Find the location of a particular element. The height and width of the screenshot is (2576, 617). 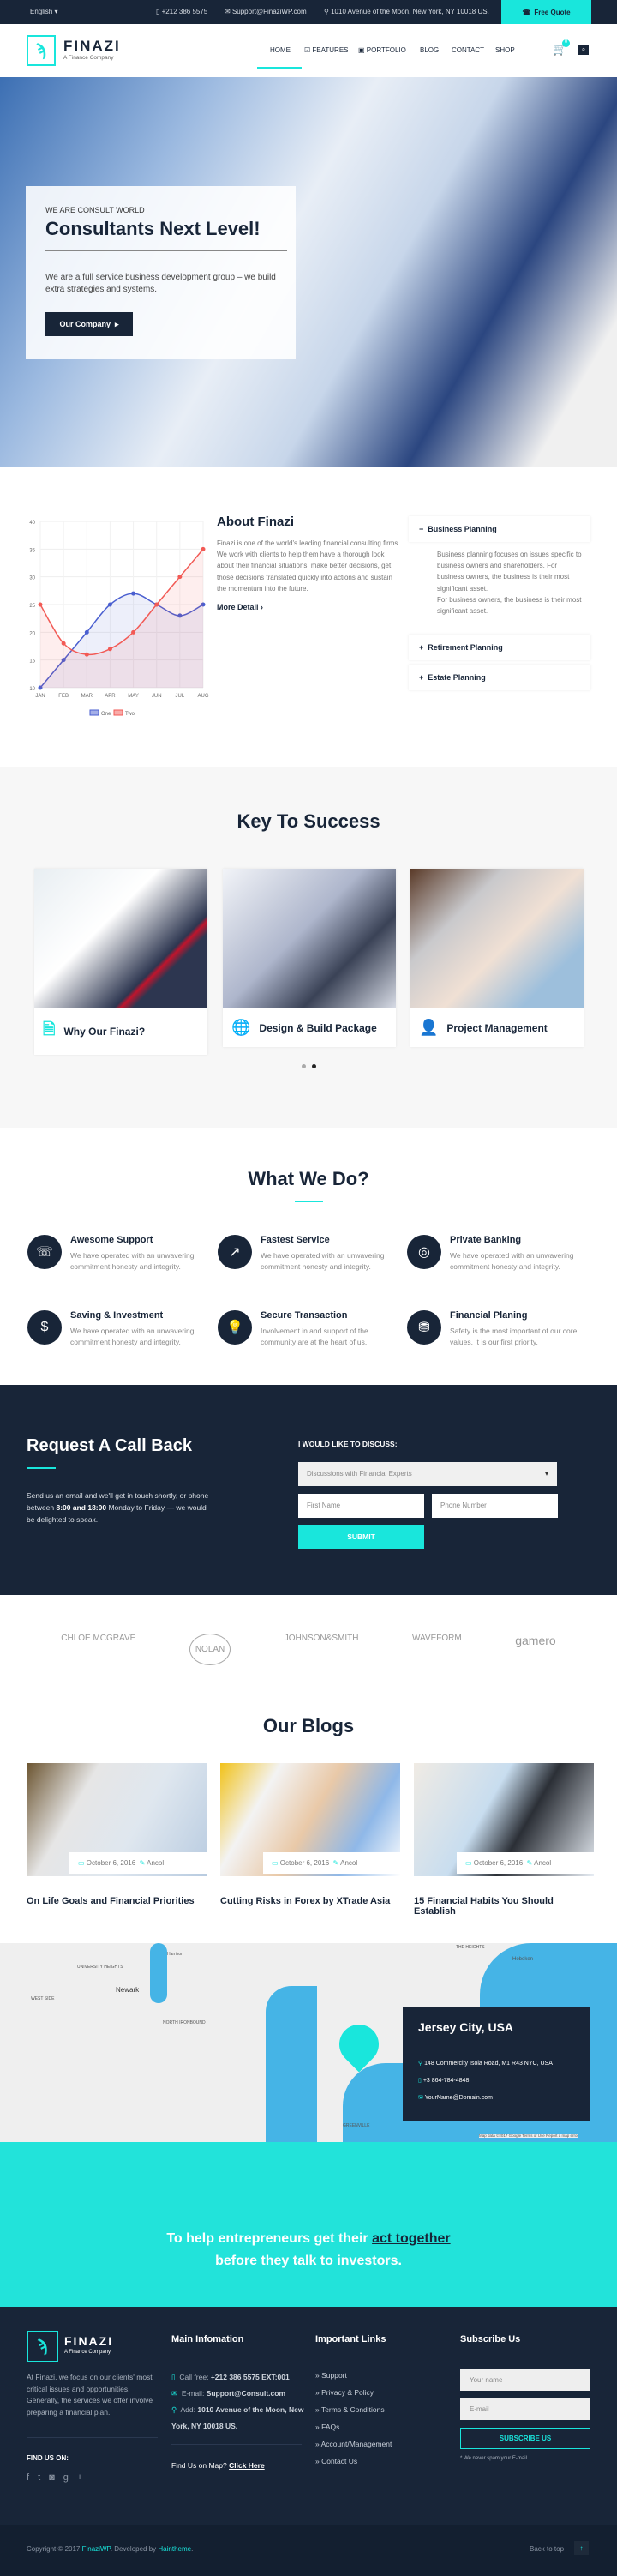

find-us-label: FIND US ON: is located at coordinates (48, 2458).